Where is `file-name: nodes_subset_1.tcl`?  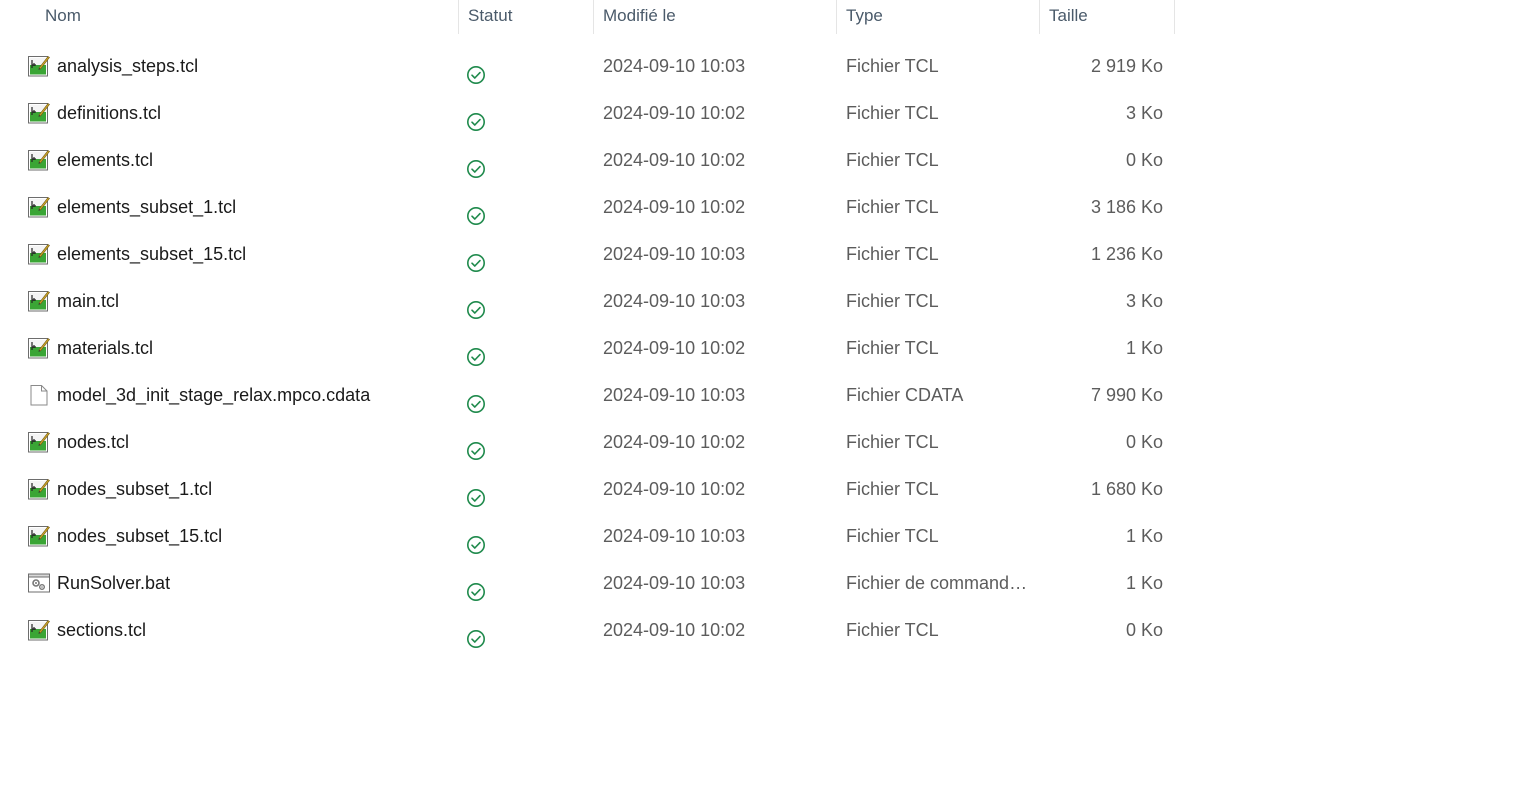
file-name: nodes_subset_1.tcl is located at coordinates (135, 489).